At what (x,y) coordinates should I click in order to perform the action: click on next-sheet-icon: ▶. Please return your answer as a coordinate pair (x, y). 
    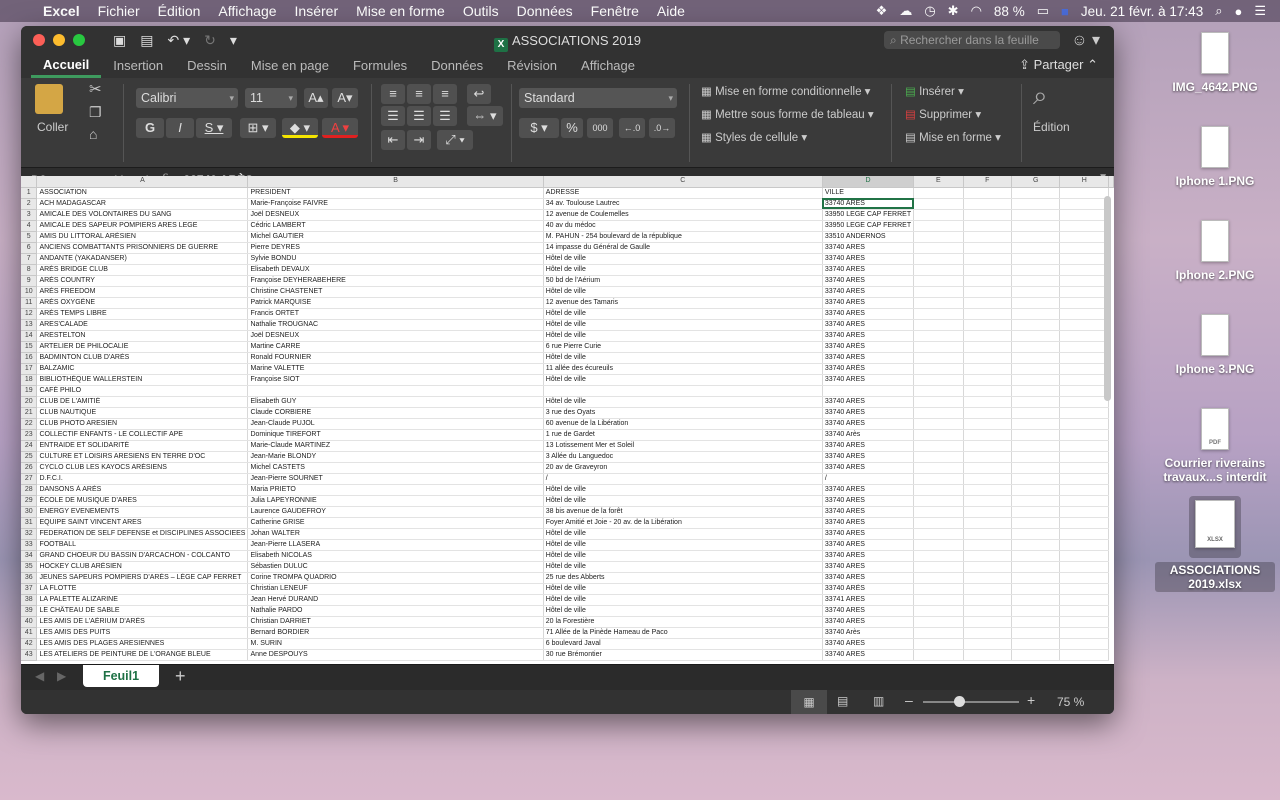
    Looking at the image, I should click on (61, 676).